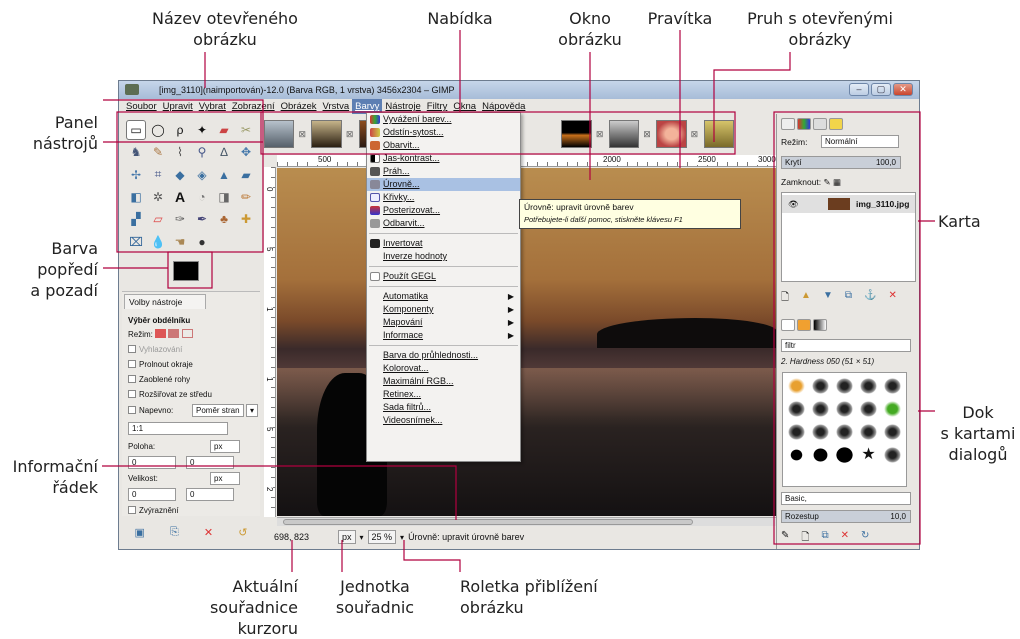 This screenshot has width=1020, height=639. What do you see at coordinates (202, 197) in the screenshot?
I see `bucket-fill-icon: ◔` at bounding box center [202, 197].